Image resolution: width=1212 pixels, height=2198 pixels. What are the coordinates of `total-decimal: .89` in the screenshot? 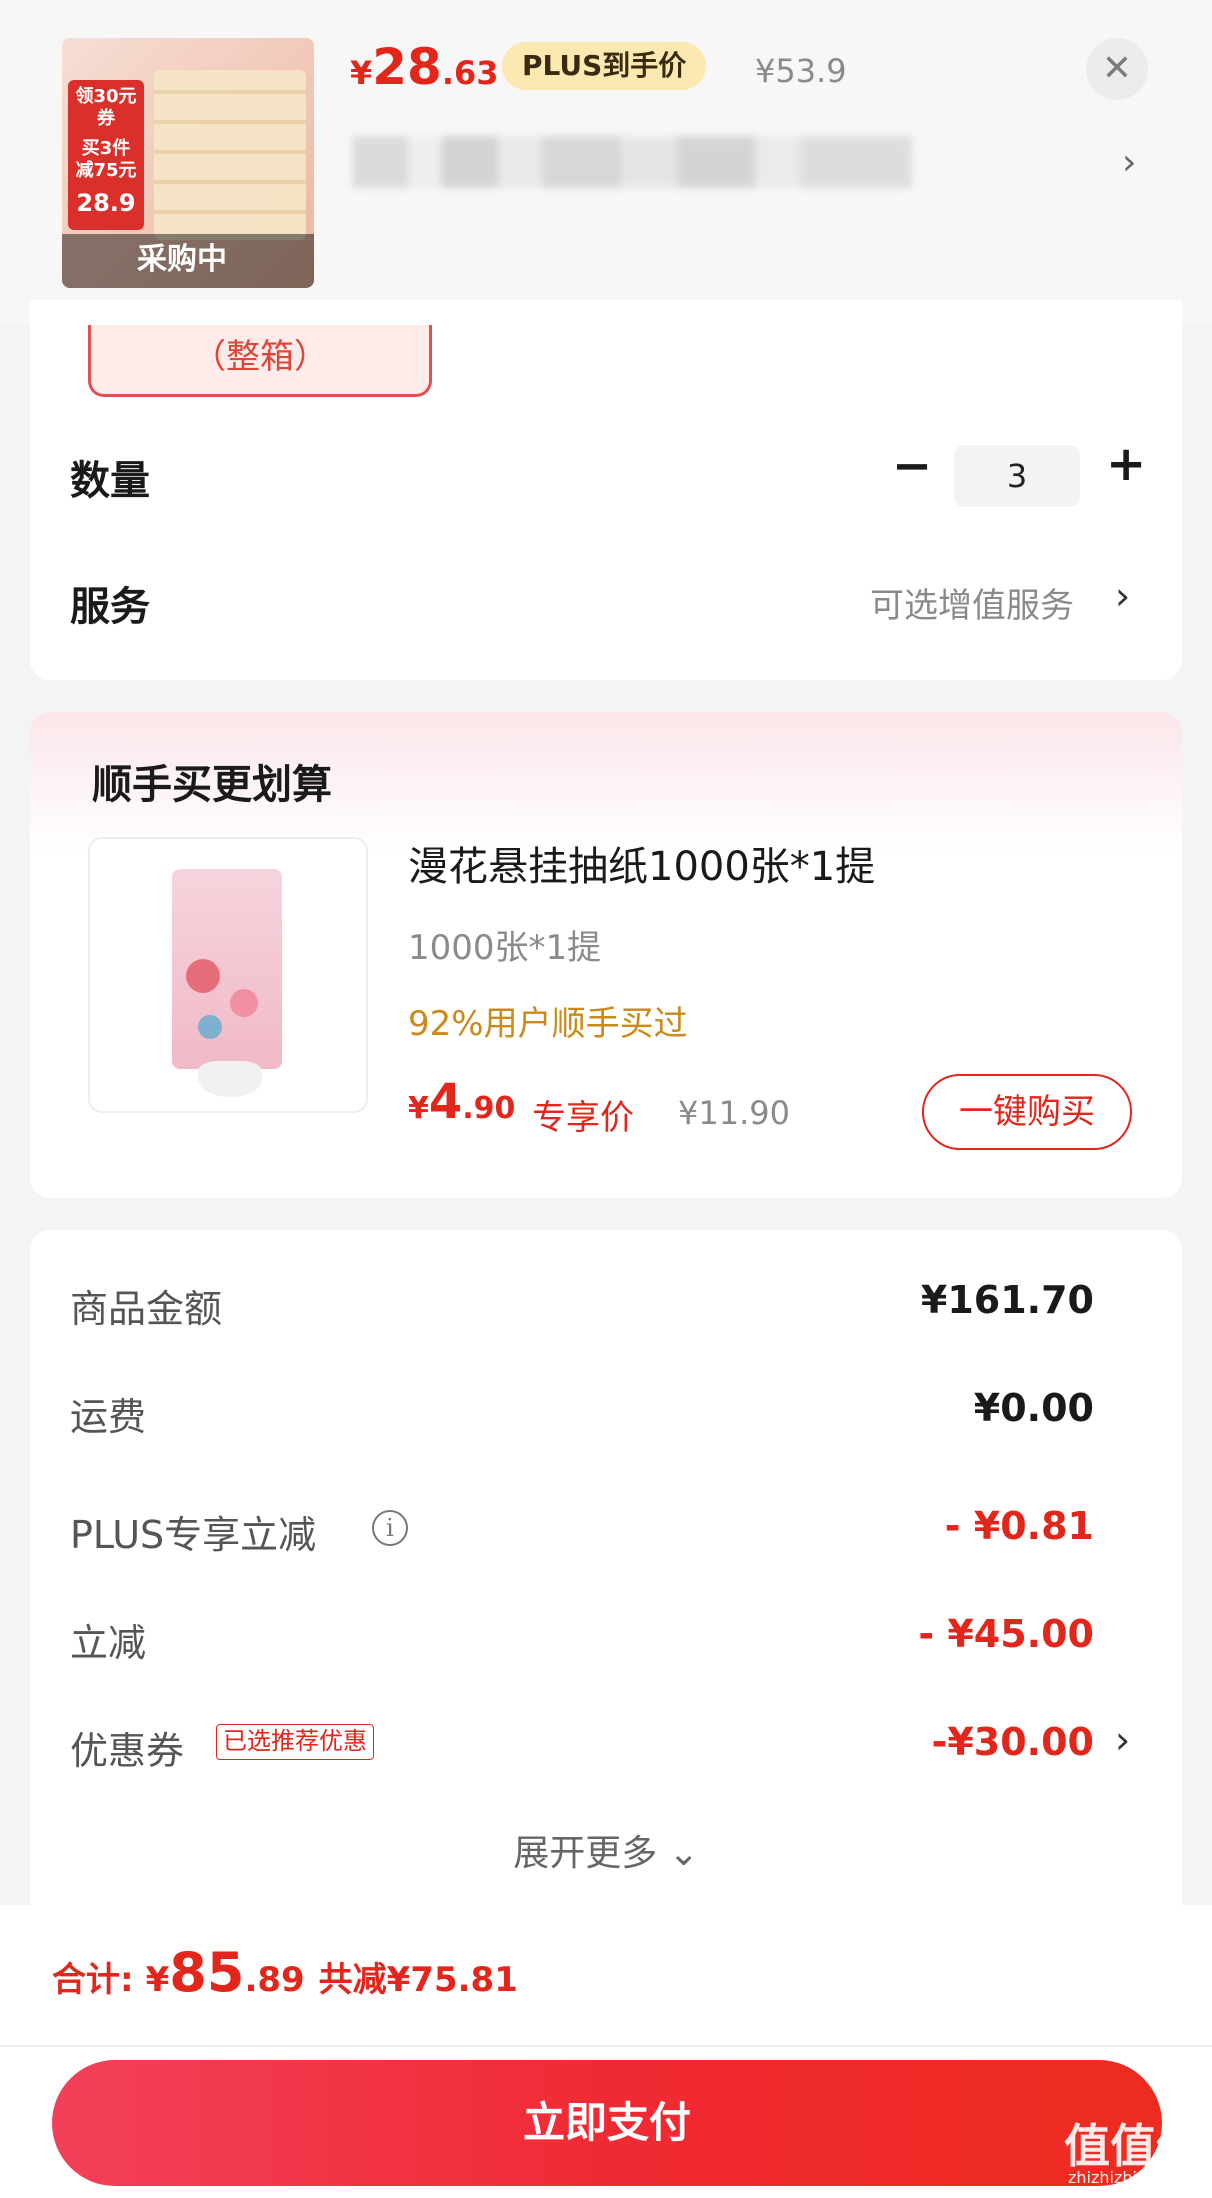 It's located at (274, 1980).